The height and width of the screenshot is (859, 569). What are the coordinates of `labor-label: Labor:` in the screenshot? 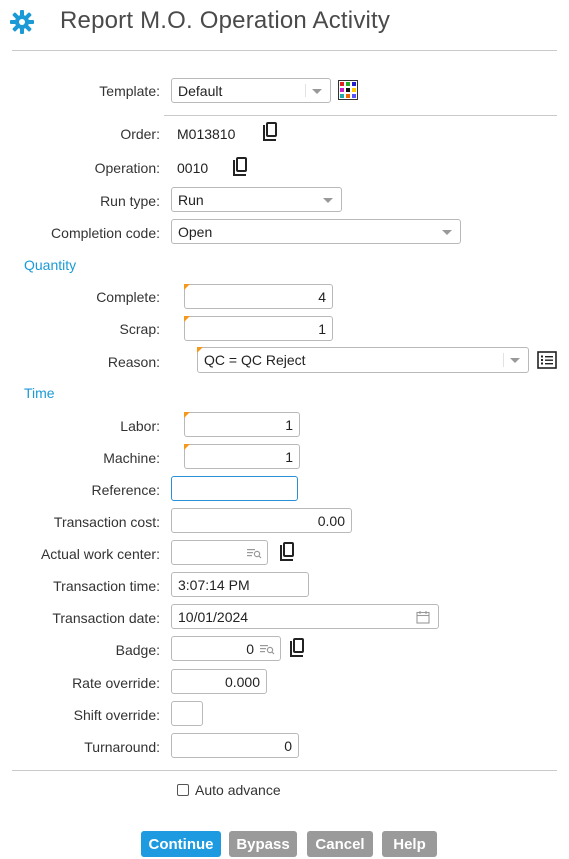 It's located at (140, 426).